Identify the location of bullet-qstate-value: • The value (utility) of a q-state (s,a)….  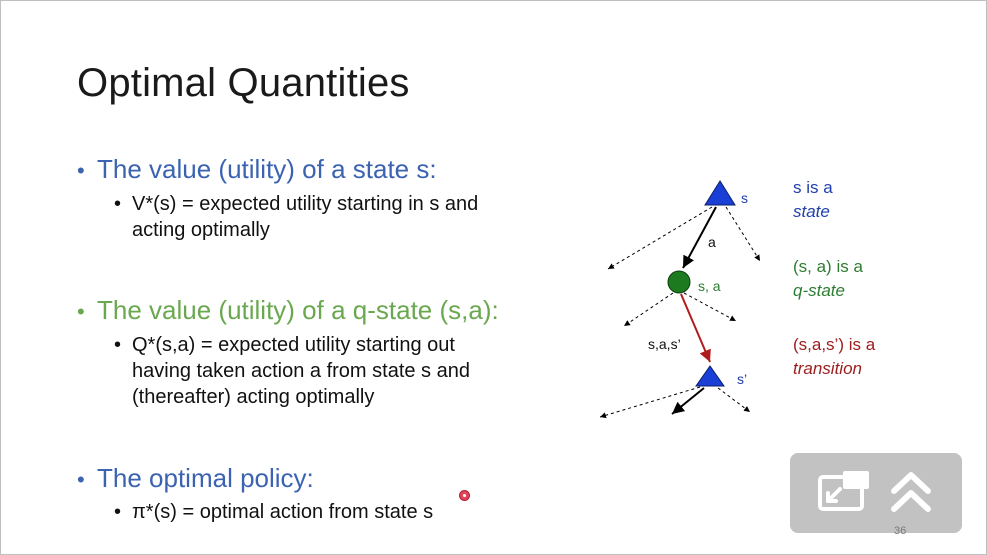
(288, 310).